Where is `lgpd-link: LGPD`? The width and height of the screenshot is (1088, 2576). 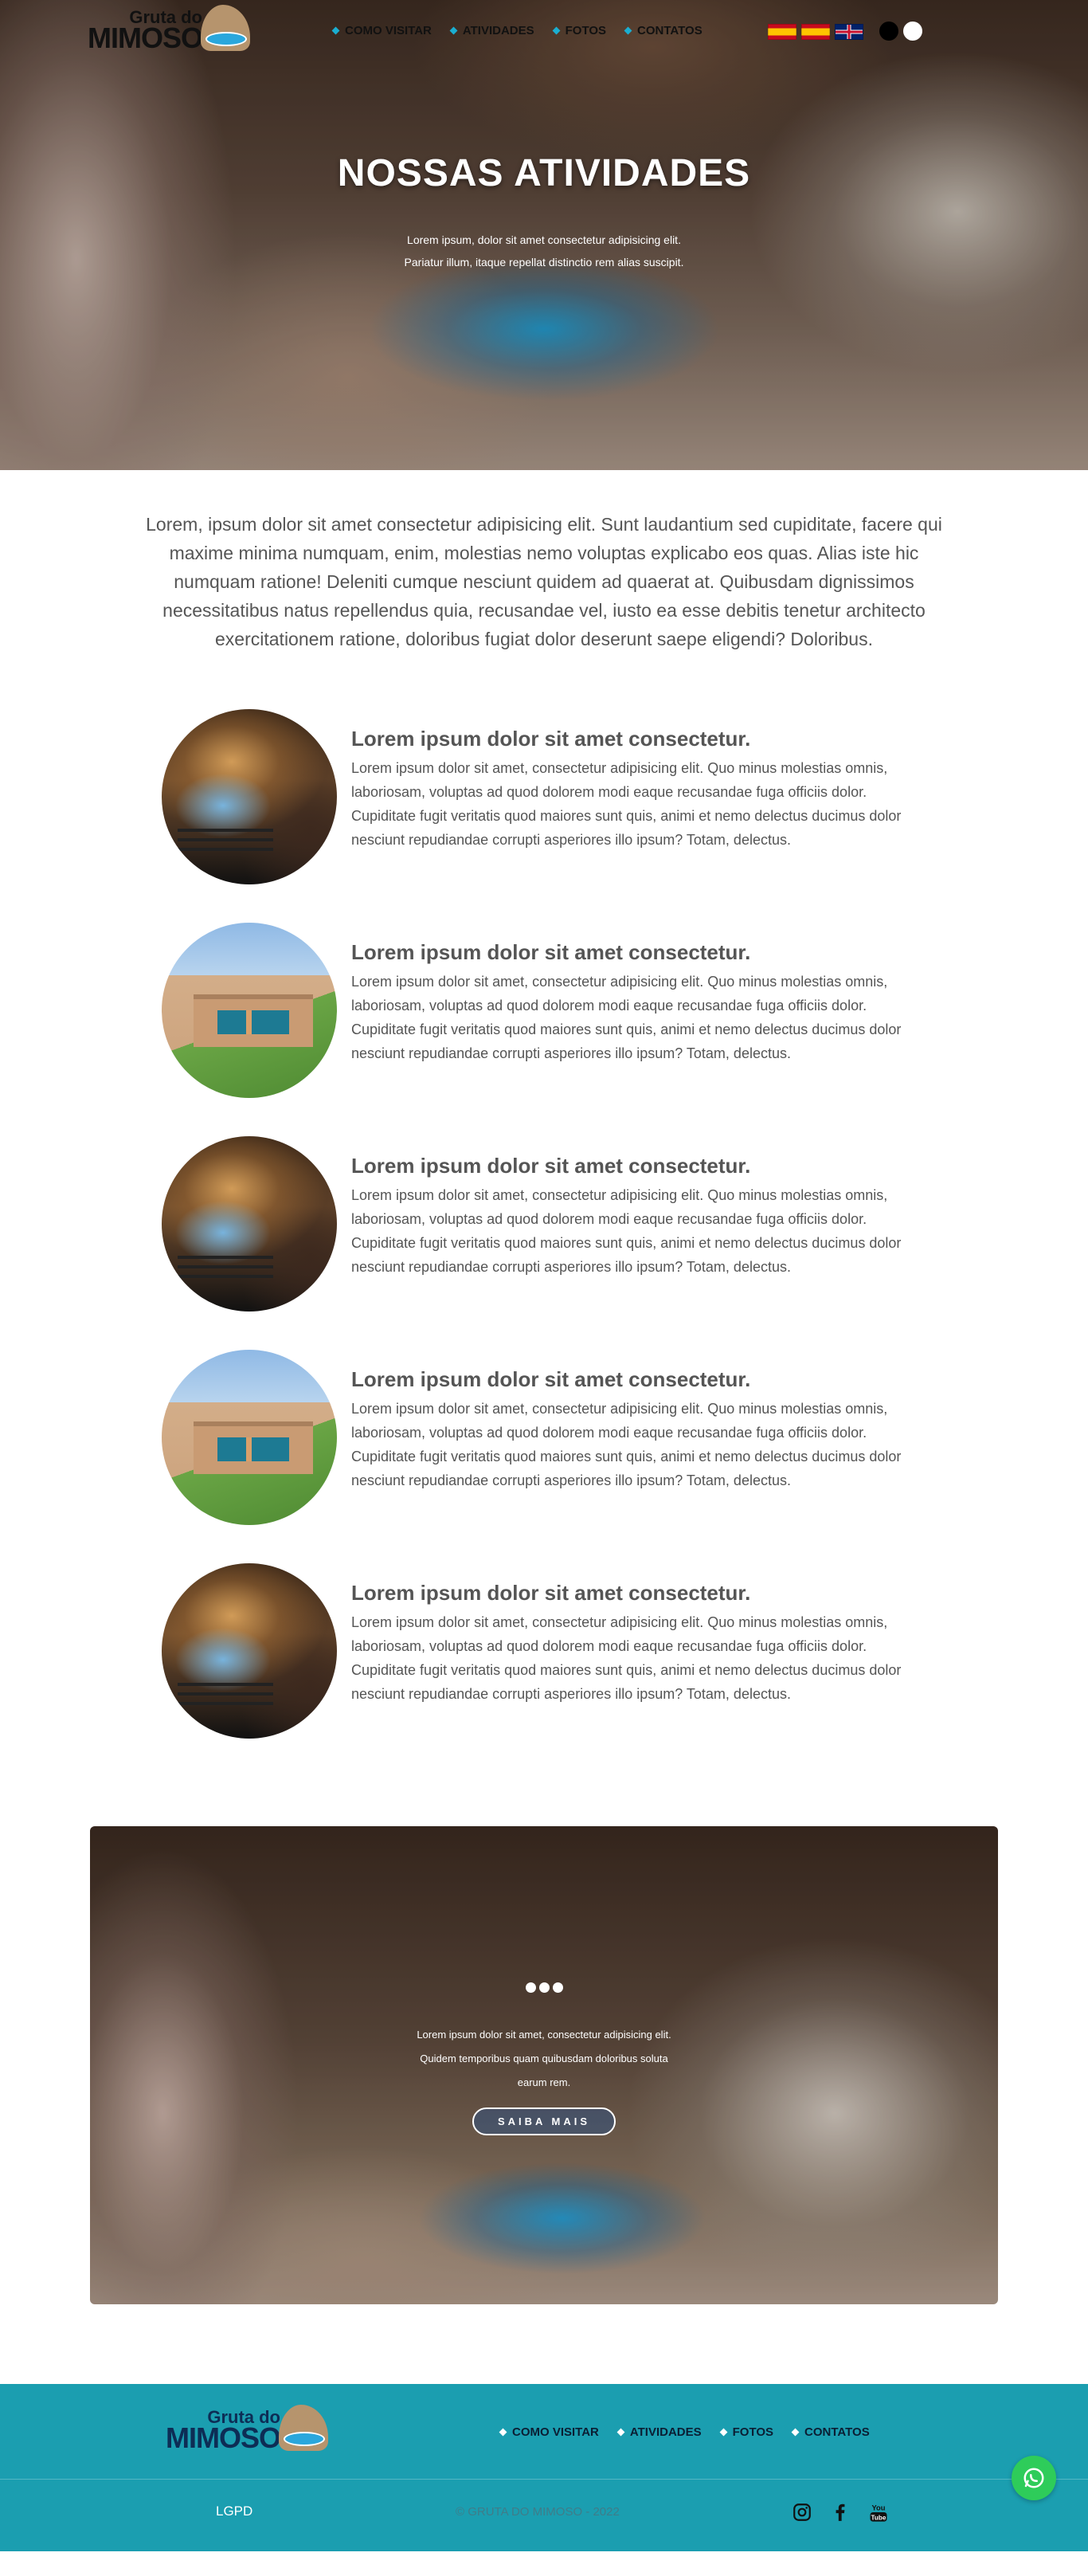
lgpd-link: LGPD is located at coordinates (234, 2511).